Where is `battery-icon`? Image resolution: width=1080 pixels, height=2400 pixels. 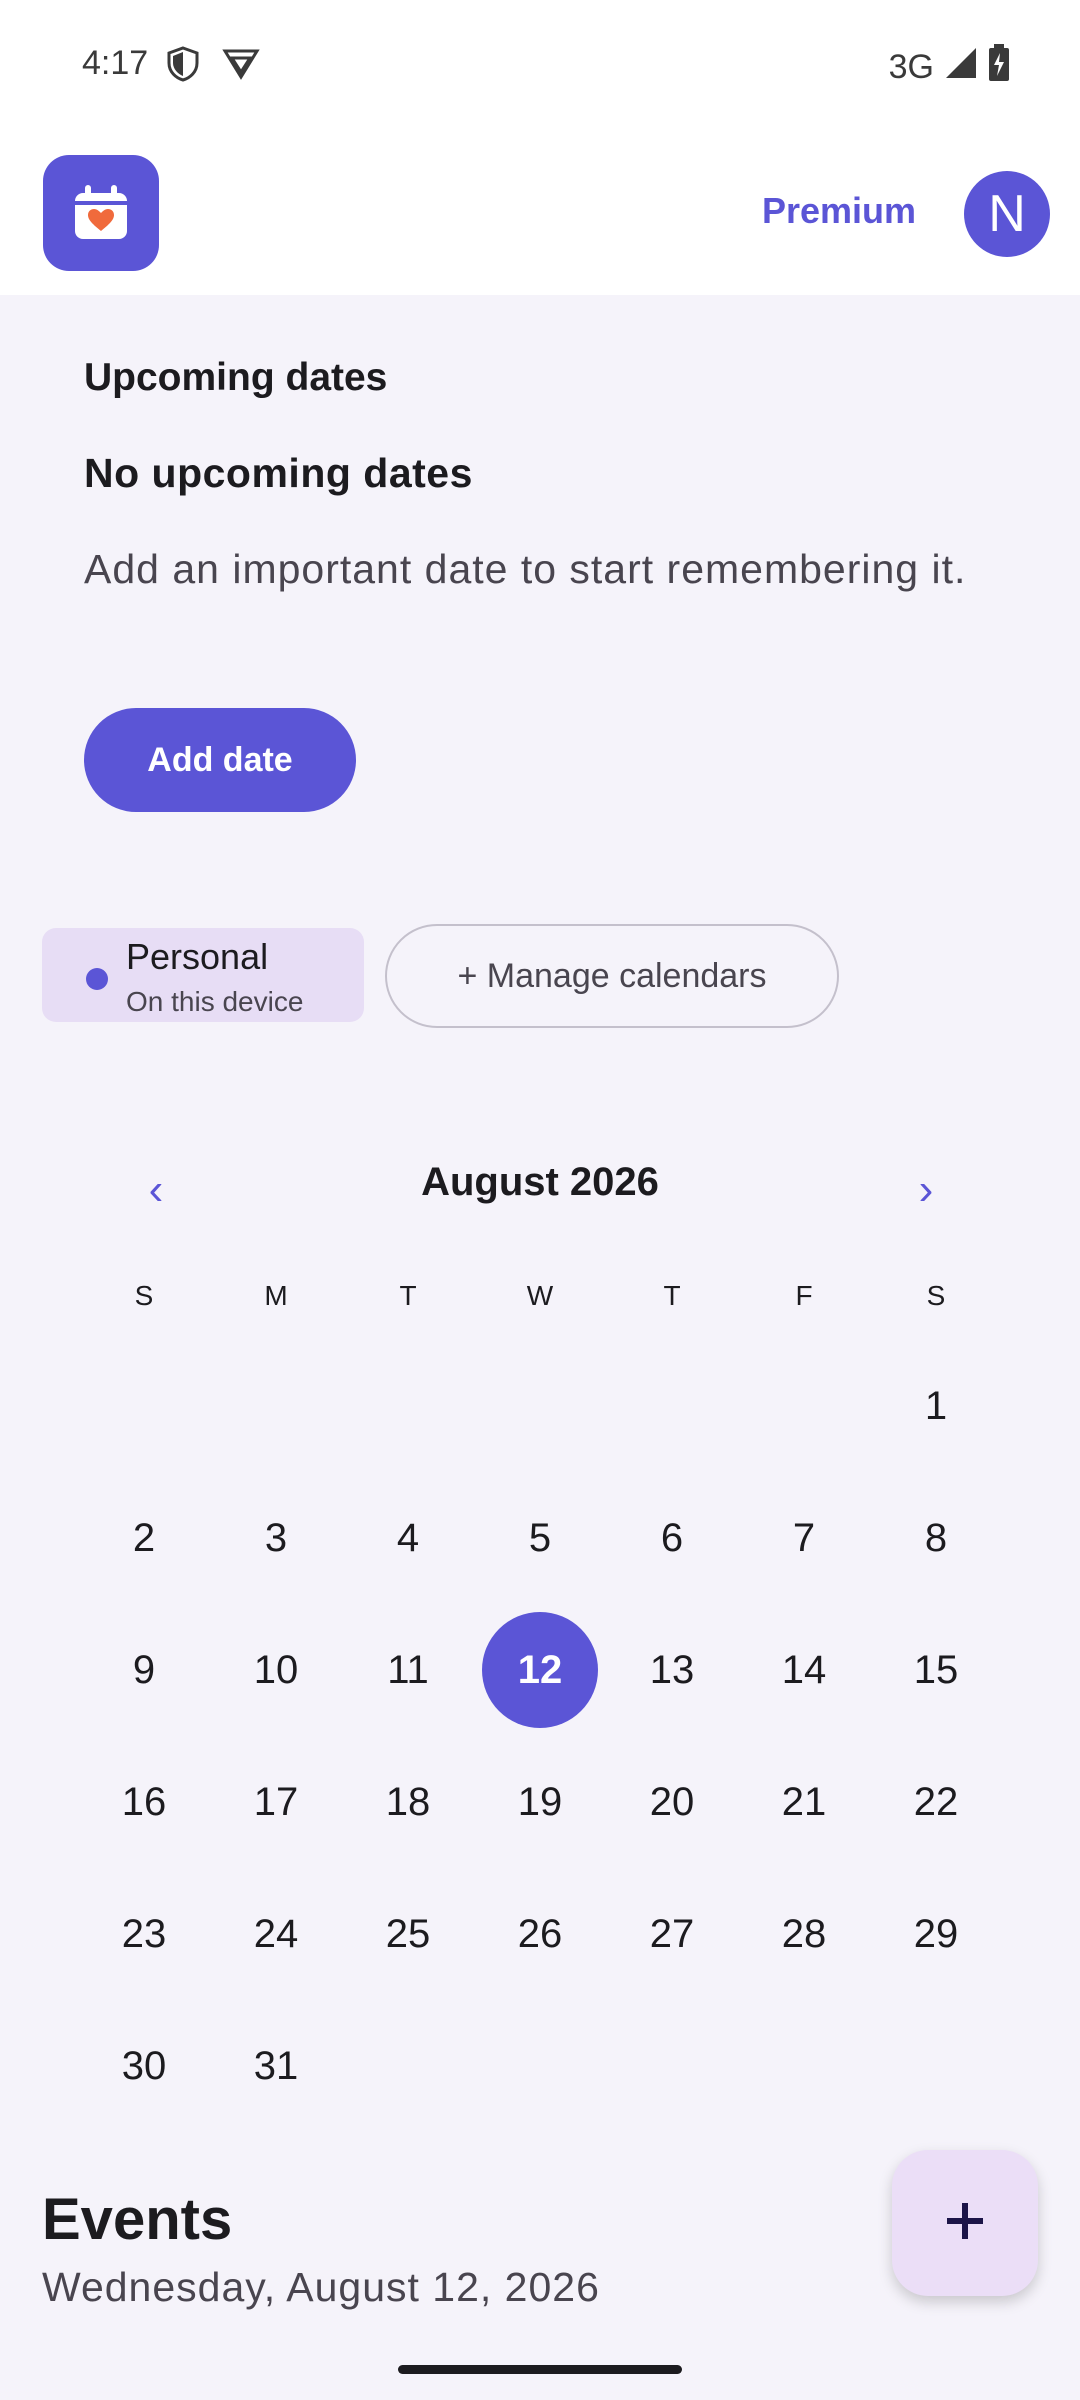
battery-icon is located at coordinates (999, 67).